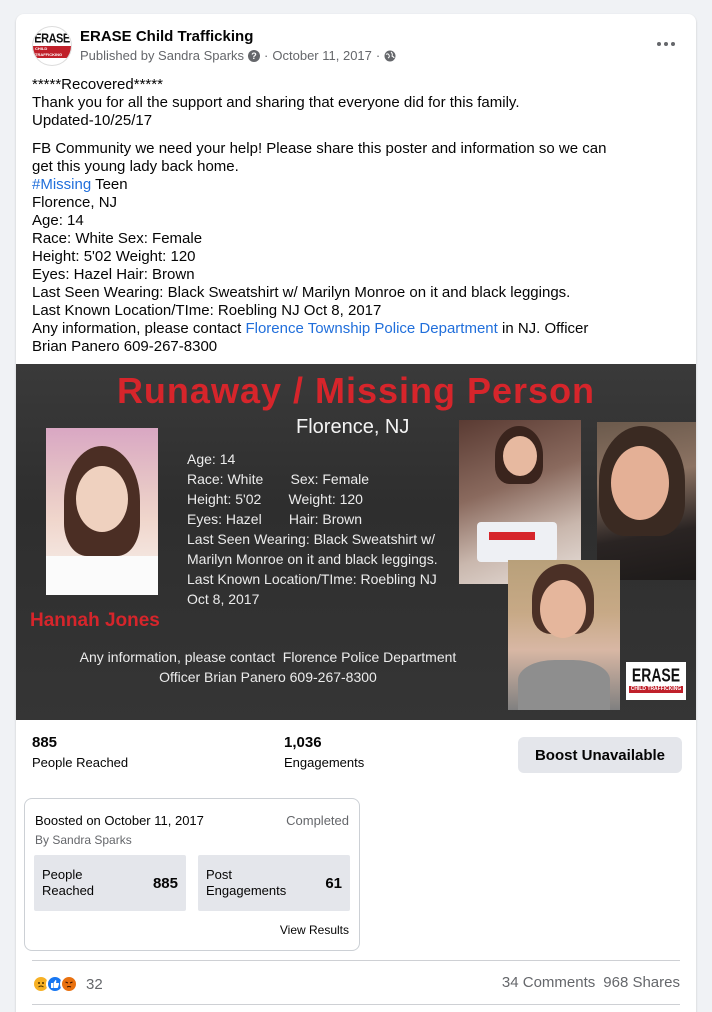 This screenshot has height=1012, width=712. Describe the element at coordinates (543, 328) in the screenshot. I see `post-text-fragment: in NJ. Officer` at that location.